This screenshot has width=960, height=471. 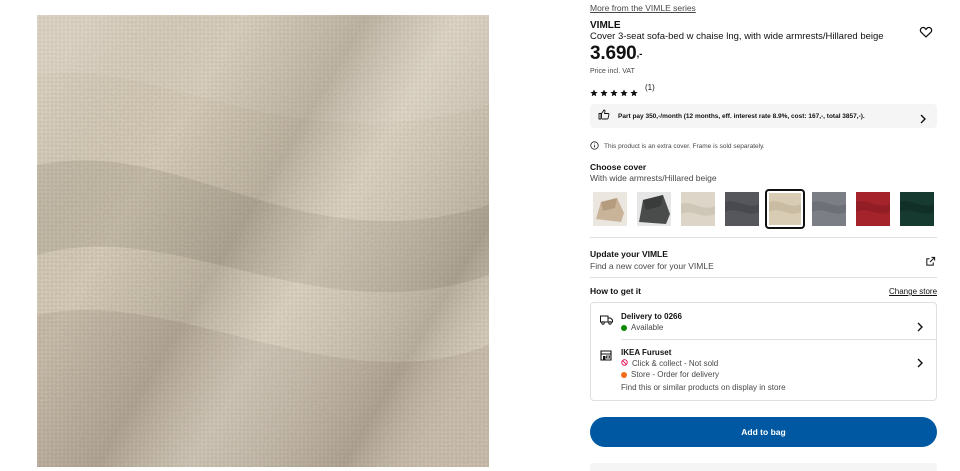 I want to click on product-brand: VIMLE, so click(x=605, y=25).